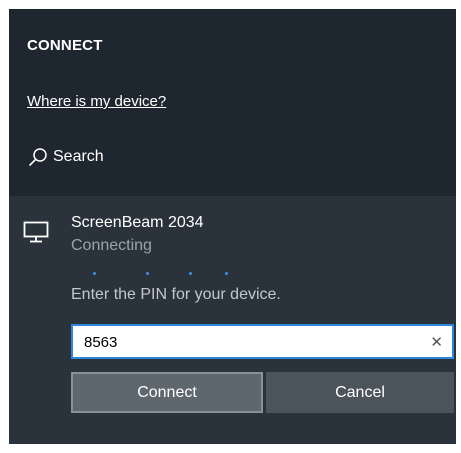 This screenshot has width=461, height=453. Describe the element at coordinates (38, 157) in the screenshot. I see `search-icon` at that location.